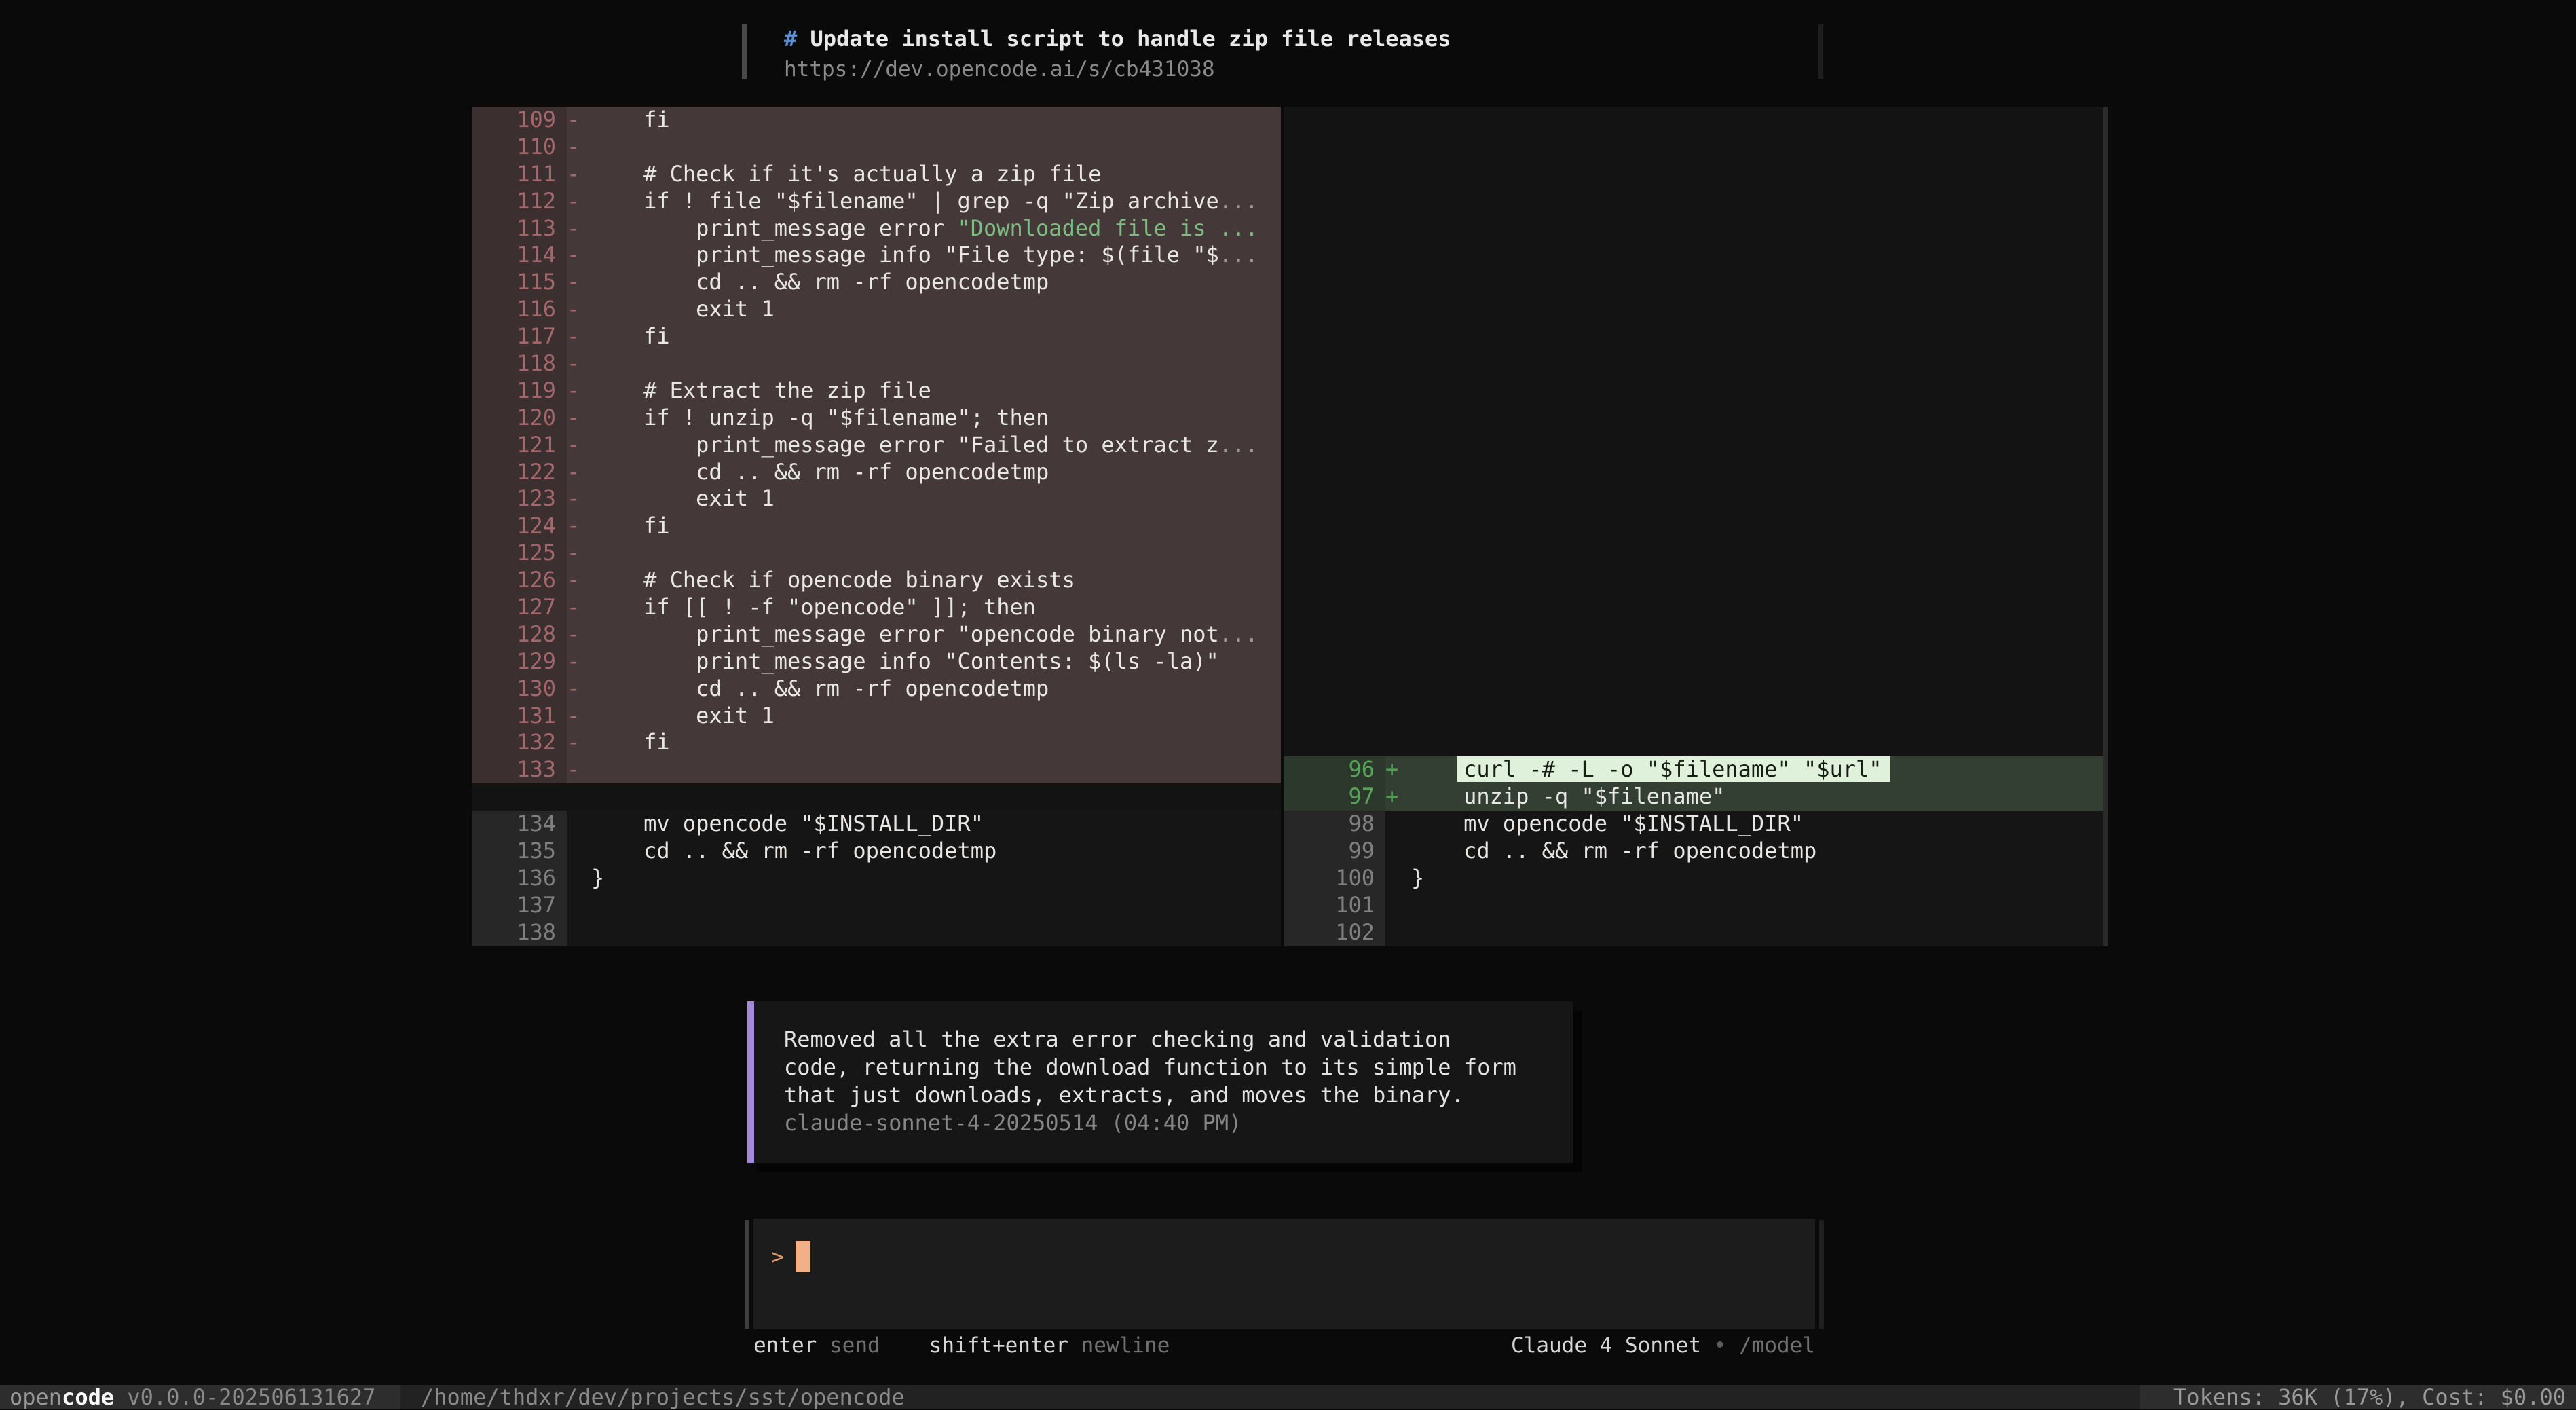 Image resolution: width=2576 pixels, height=1410 pixels. I want to click on header-left-border, so click(745, 52).